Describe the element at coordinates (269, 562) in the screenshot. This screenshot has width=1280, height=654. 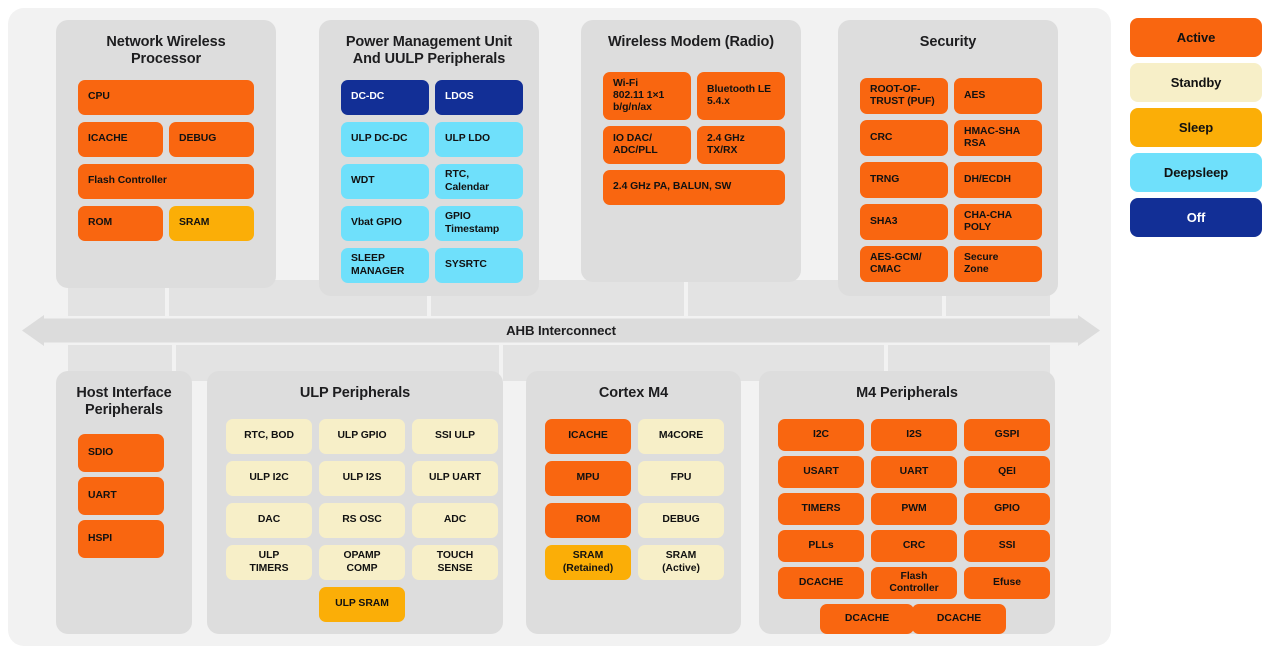
I see `block-ulp-timers: ULP TIMERS` at that location.